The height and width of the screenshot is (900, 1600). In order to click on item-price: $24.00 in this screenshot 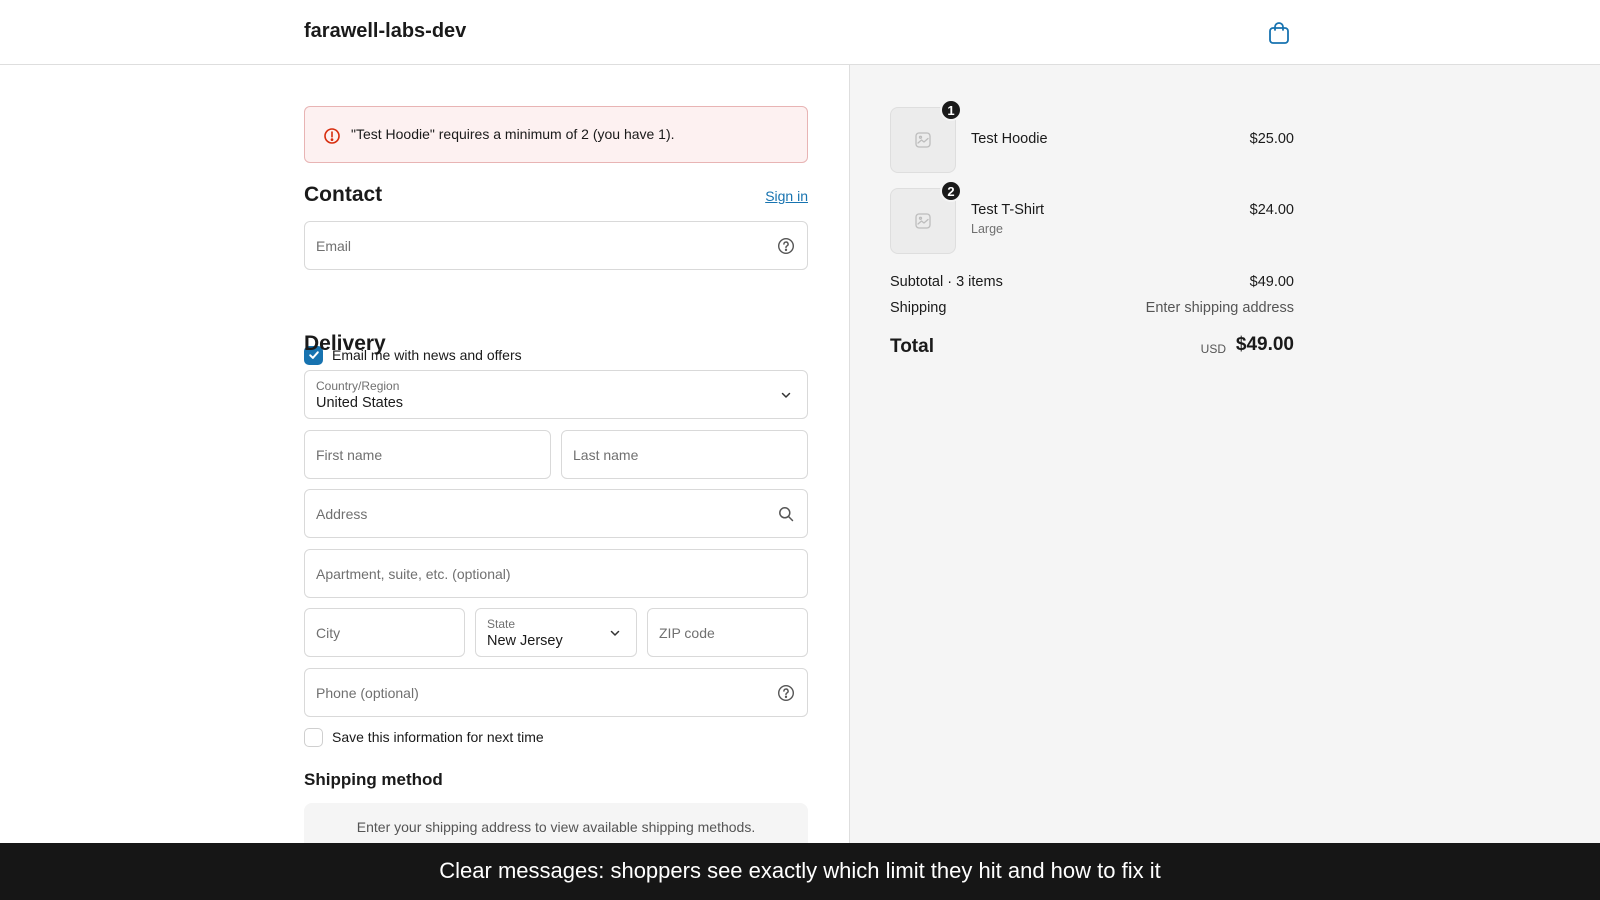, I will do `click(1271, 210)`.